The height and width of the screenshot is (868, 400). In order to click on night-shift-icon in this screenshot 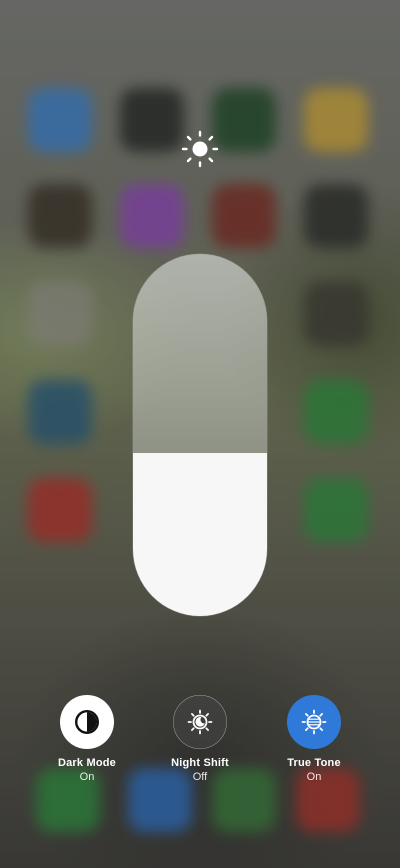, I will do `click(200, 722)`.